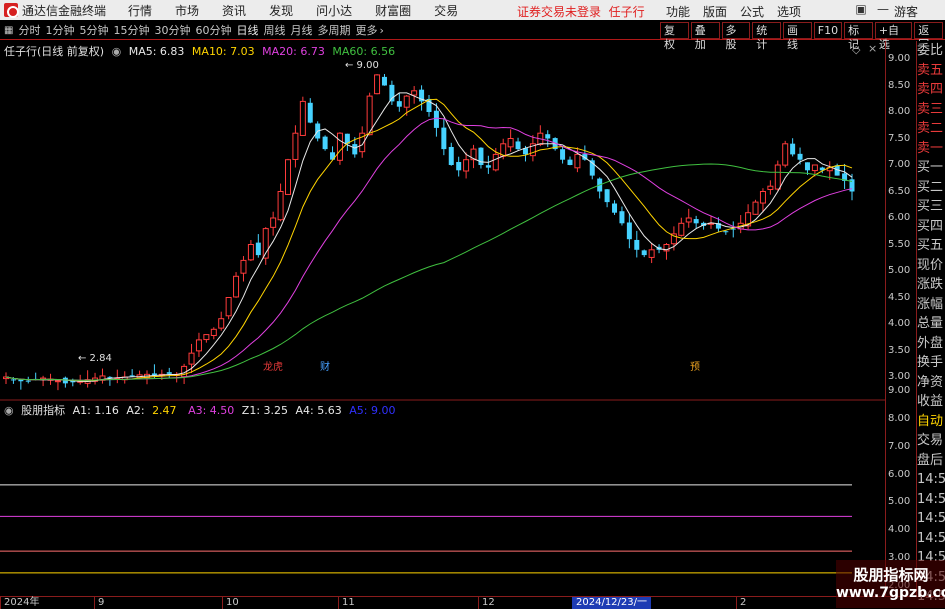 The width and height of the screenshot is (945, 609). I want to click on side-panel-item: 卖一, so click(931, 149).